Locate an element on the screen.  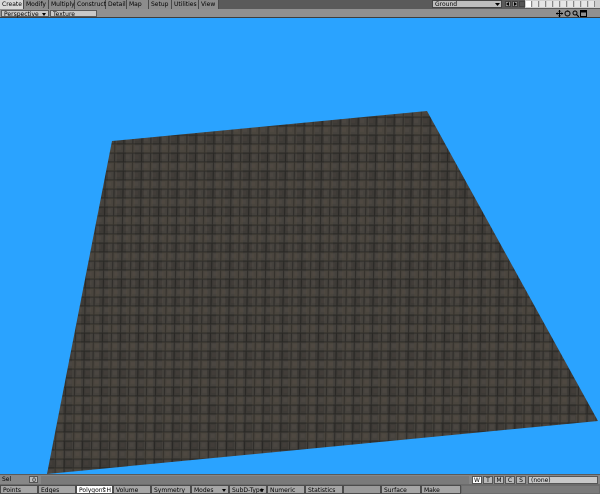
make-button: Make is located at coordinates (441, 489).